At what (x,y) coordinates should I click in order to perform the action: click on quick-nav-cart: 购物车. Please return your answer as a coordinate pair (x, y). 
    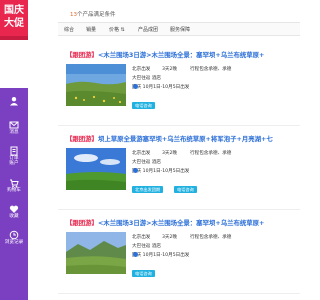
    Looking at the image, I should click on (14, 189).